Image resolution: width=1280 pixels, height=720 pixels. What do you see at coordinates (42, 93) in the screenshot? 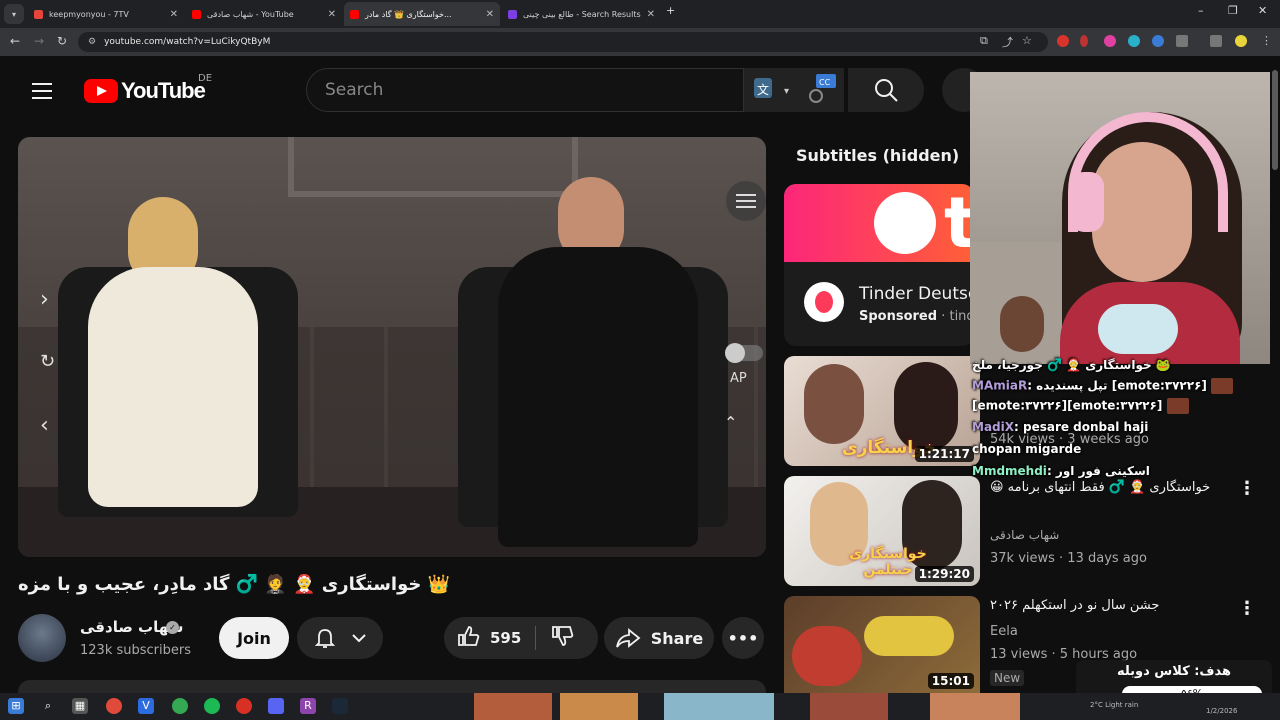
I see `guide-menu-icon` at bounding box center [42, 93].